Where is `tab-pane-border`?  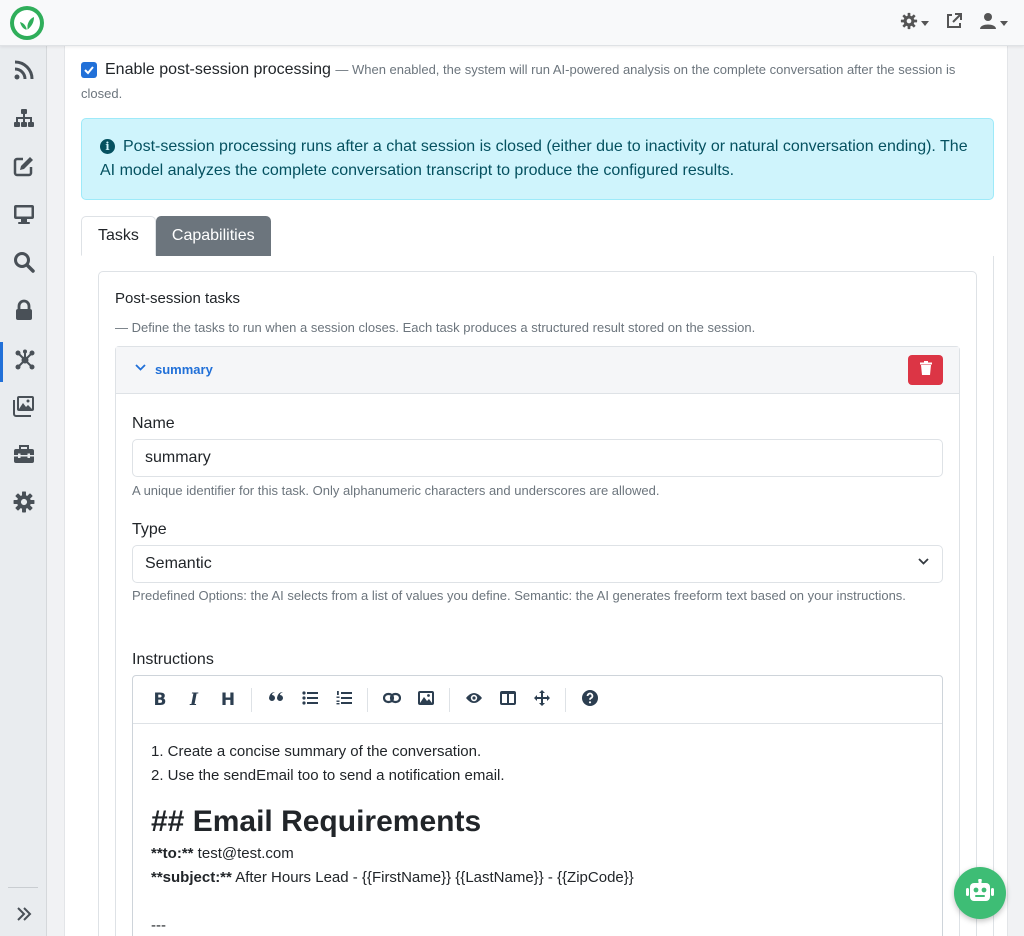 tab-pane-border is located at coordinates (993, 596).